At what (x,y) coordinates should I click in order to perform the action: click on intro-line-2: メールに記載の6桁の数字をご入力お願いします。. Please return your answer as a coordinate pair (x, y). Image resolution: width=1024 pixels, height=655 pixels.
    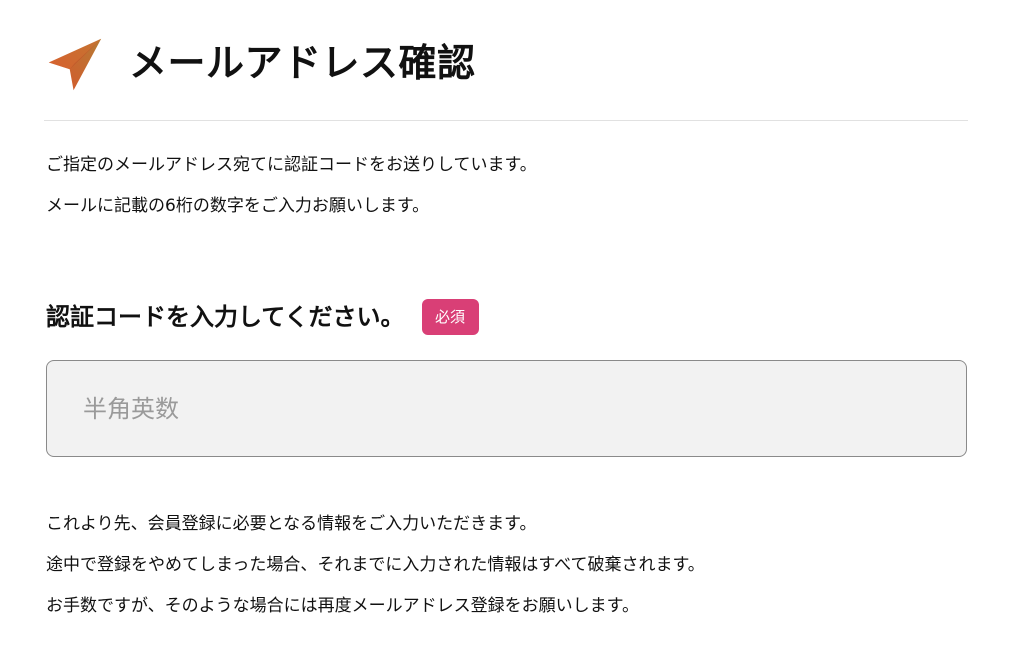
    Looking at the image, I should click on (238, 206).